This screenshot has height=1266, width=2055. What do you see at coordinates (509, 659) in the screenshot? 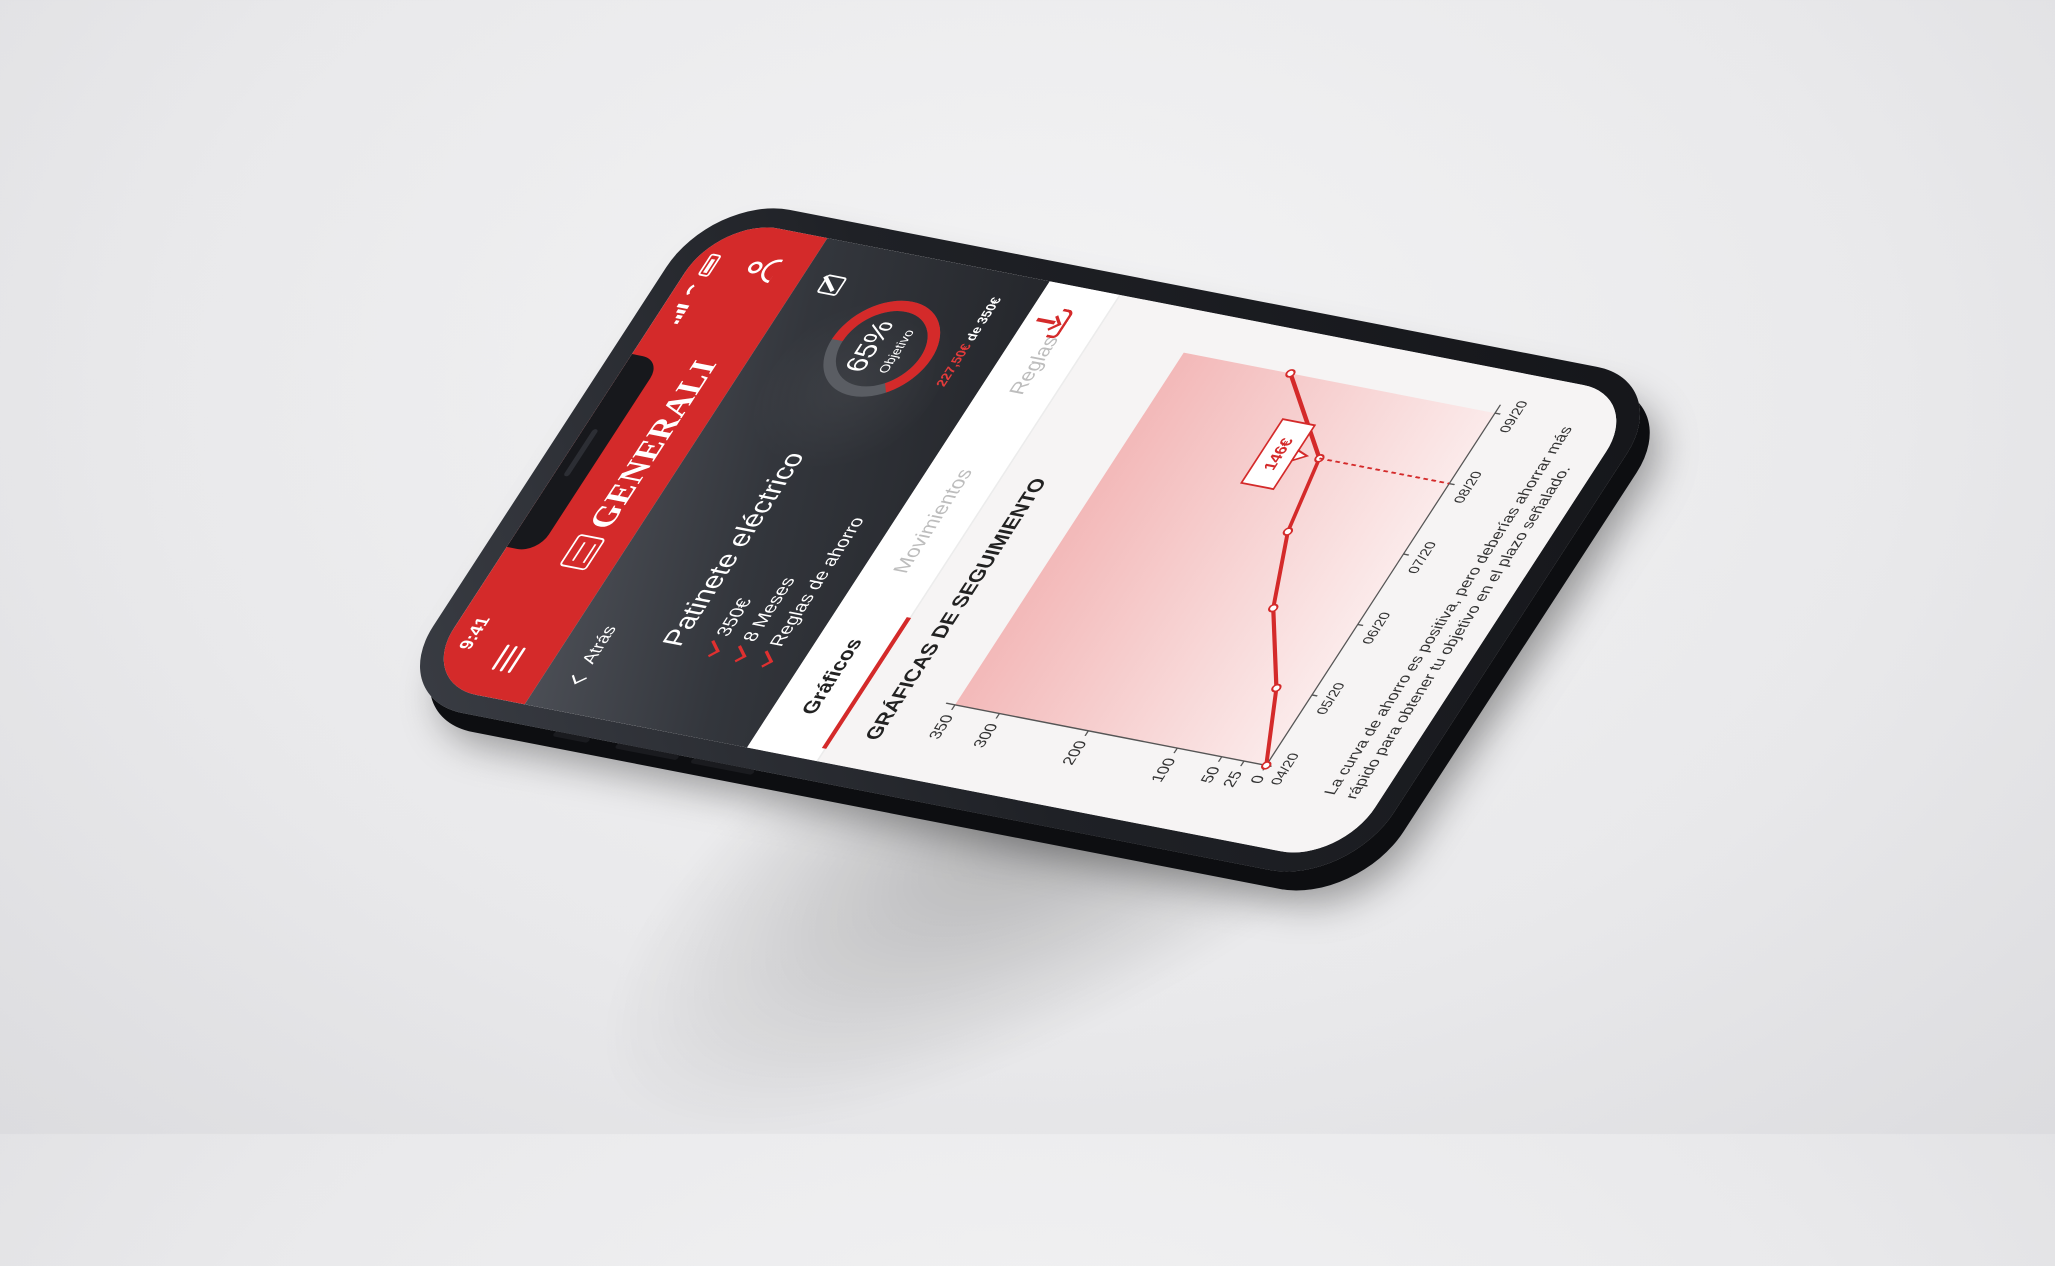
I see `hamburger-menu-icon` at bounding box center [509, 659].